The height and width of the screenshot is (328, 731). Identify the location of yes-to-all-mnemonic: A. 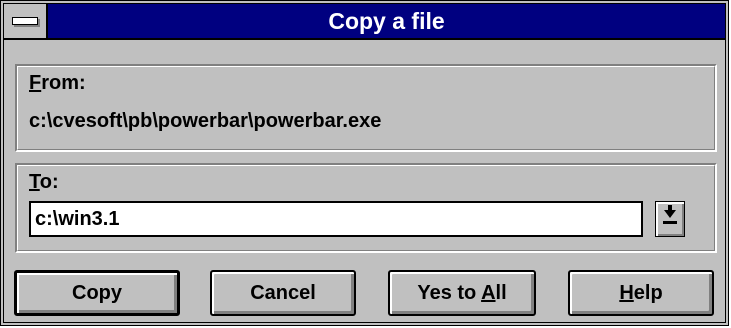
(488, 293).